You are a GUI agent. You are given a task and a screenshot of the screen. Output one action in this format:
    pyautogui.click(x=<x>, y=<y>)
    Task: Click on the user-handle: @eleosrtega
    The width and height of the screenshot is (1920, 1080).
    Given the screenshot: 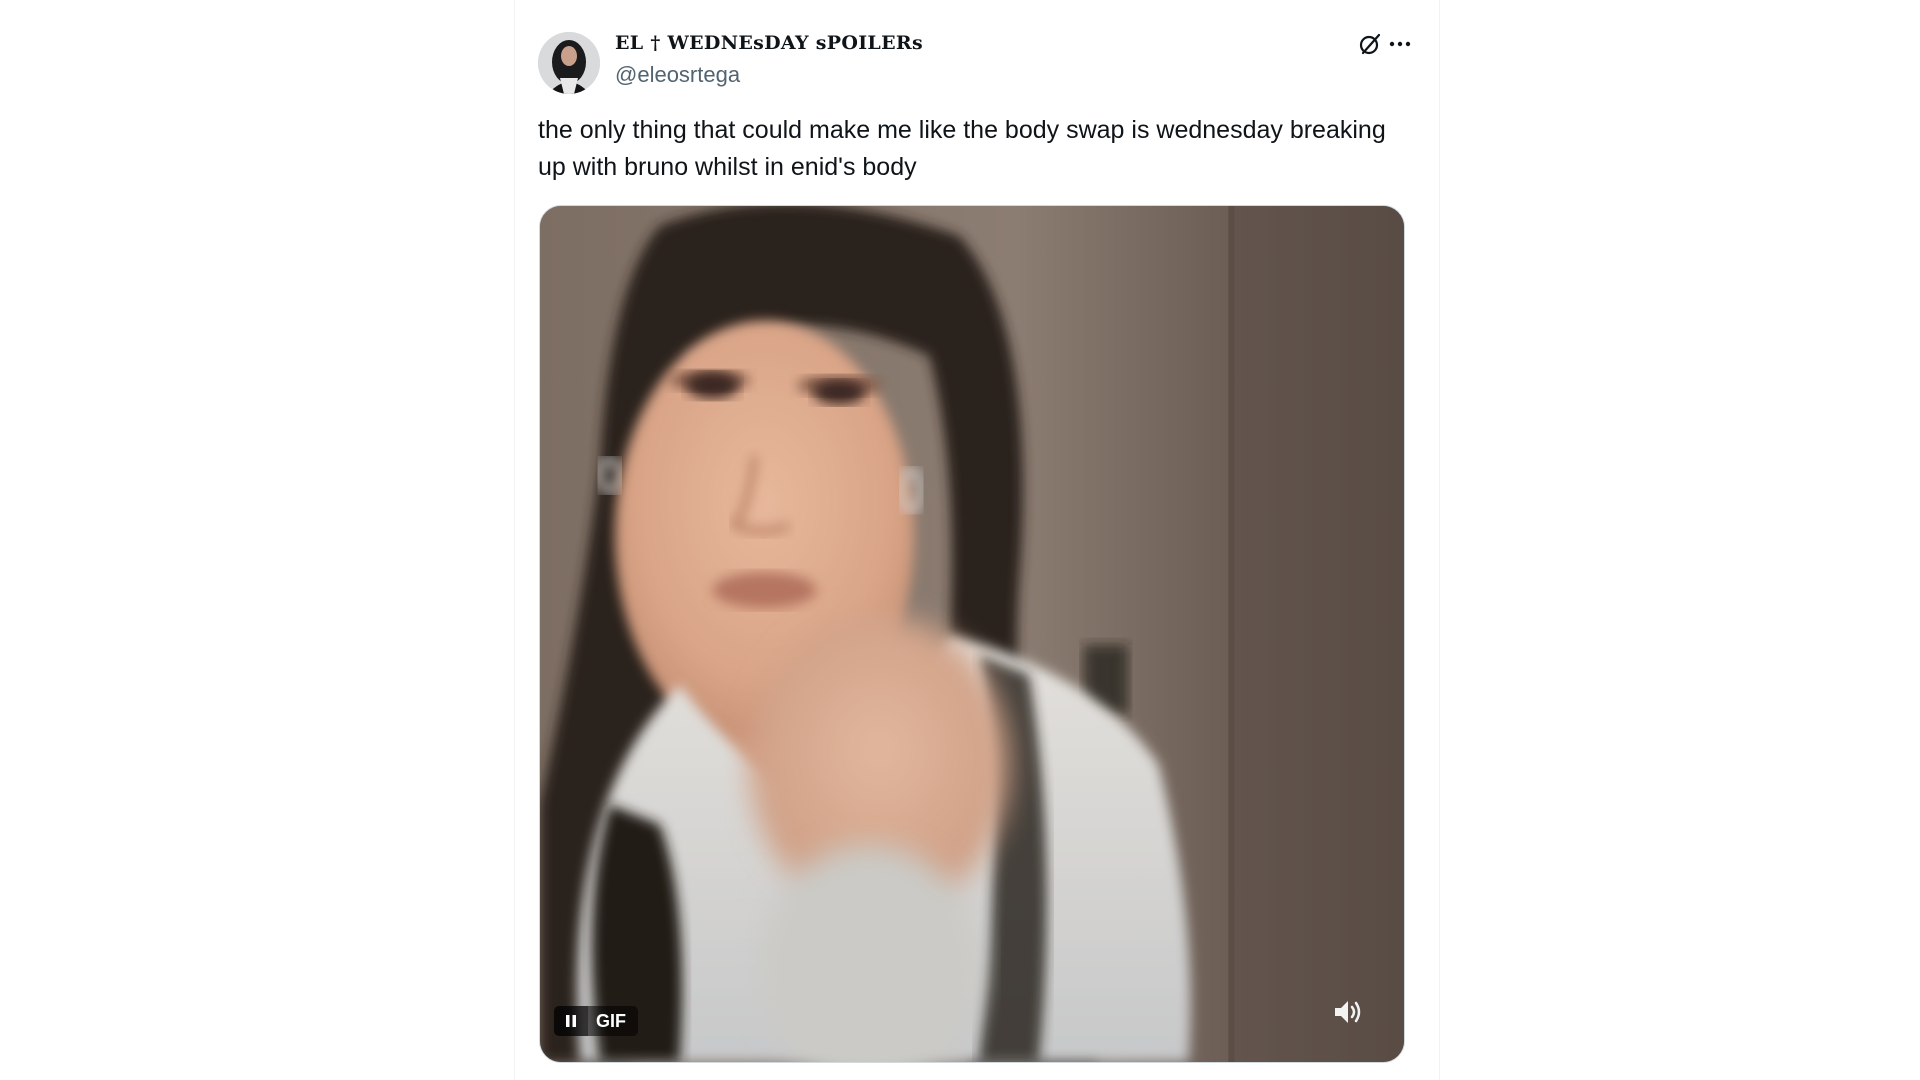 What is the action you would take?
    pyautogui.click(x=677, y=75)
    